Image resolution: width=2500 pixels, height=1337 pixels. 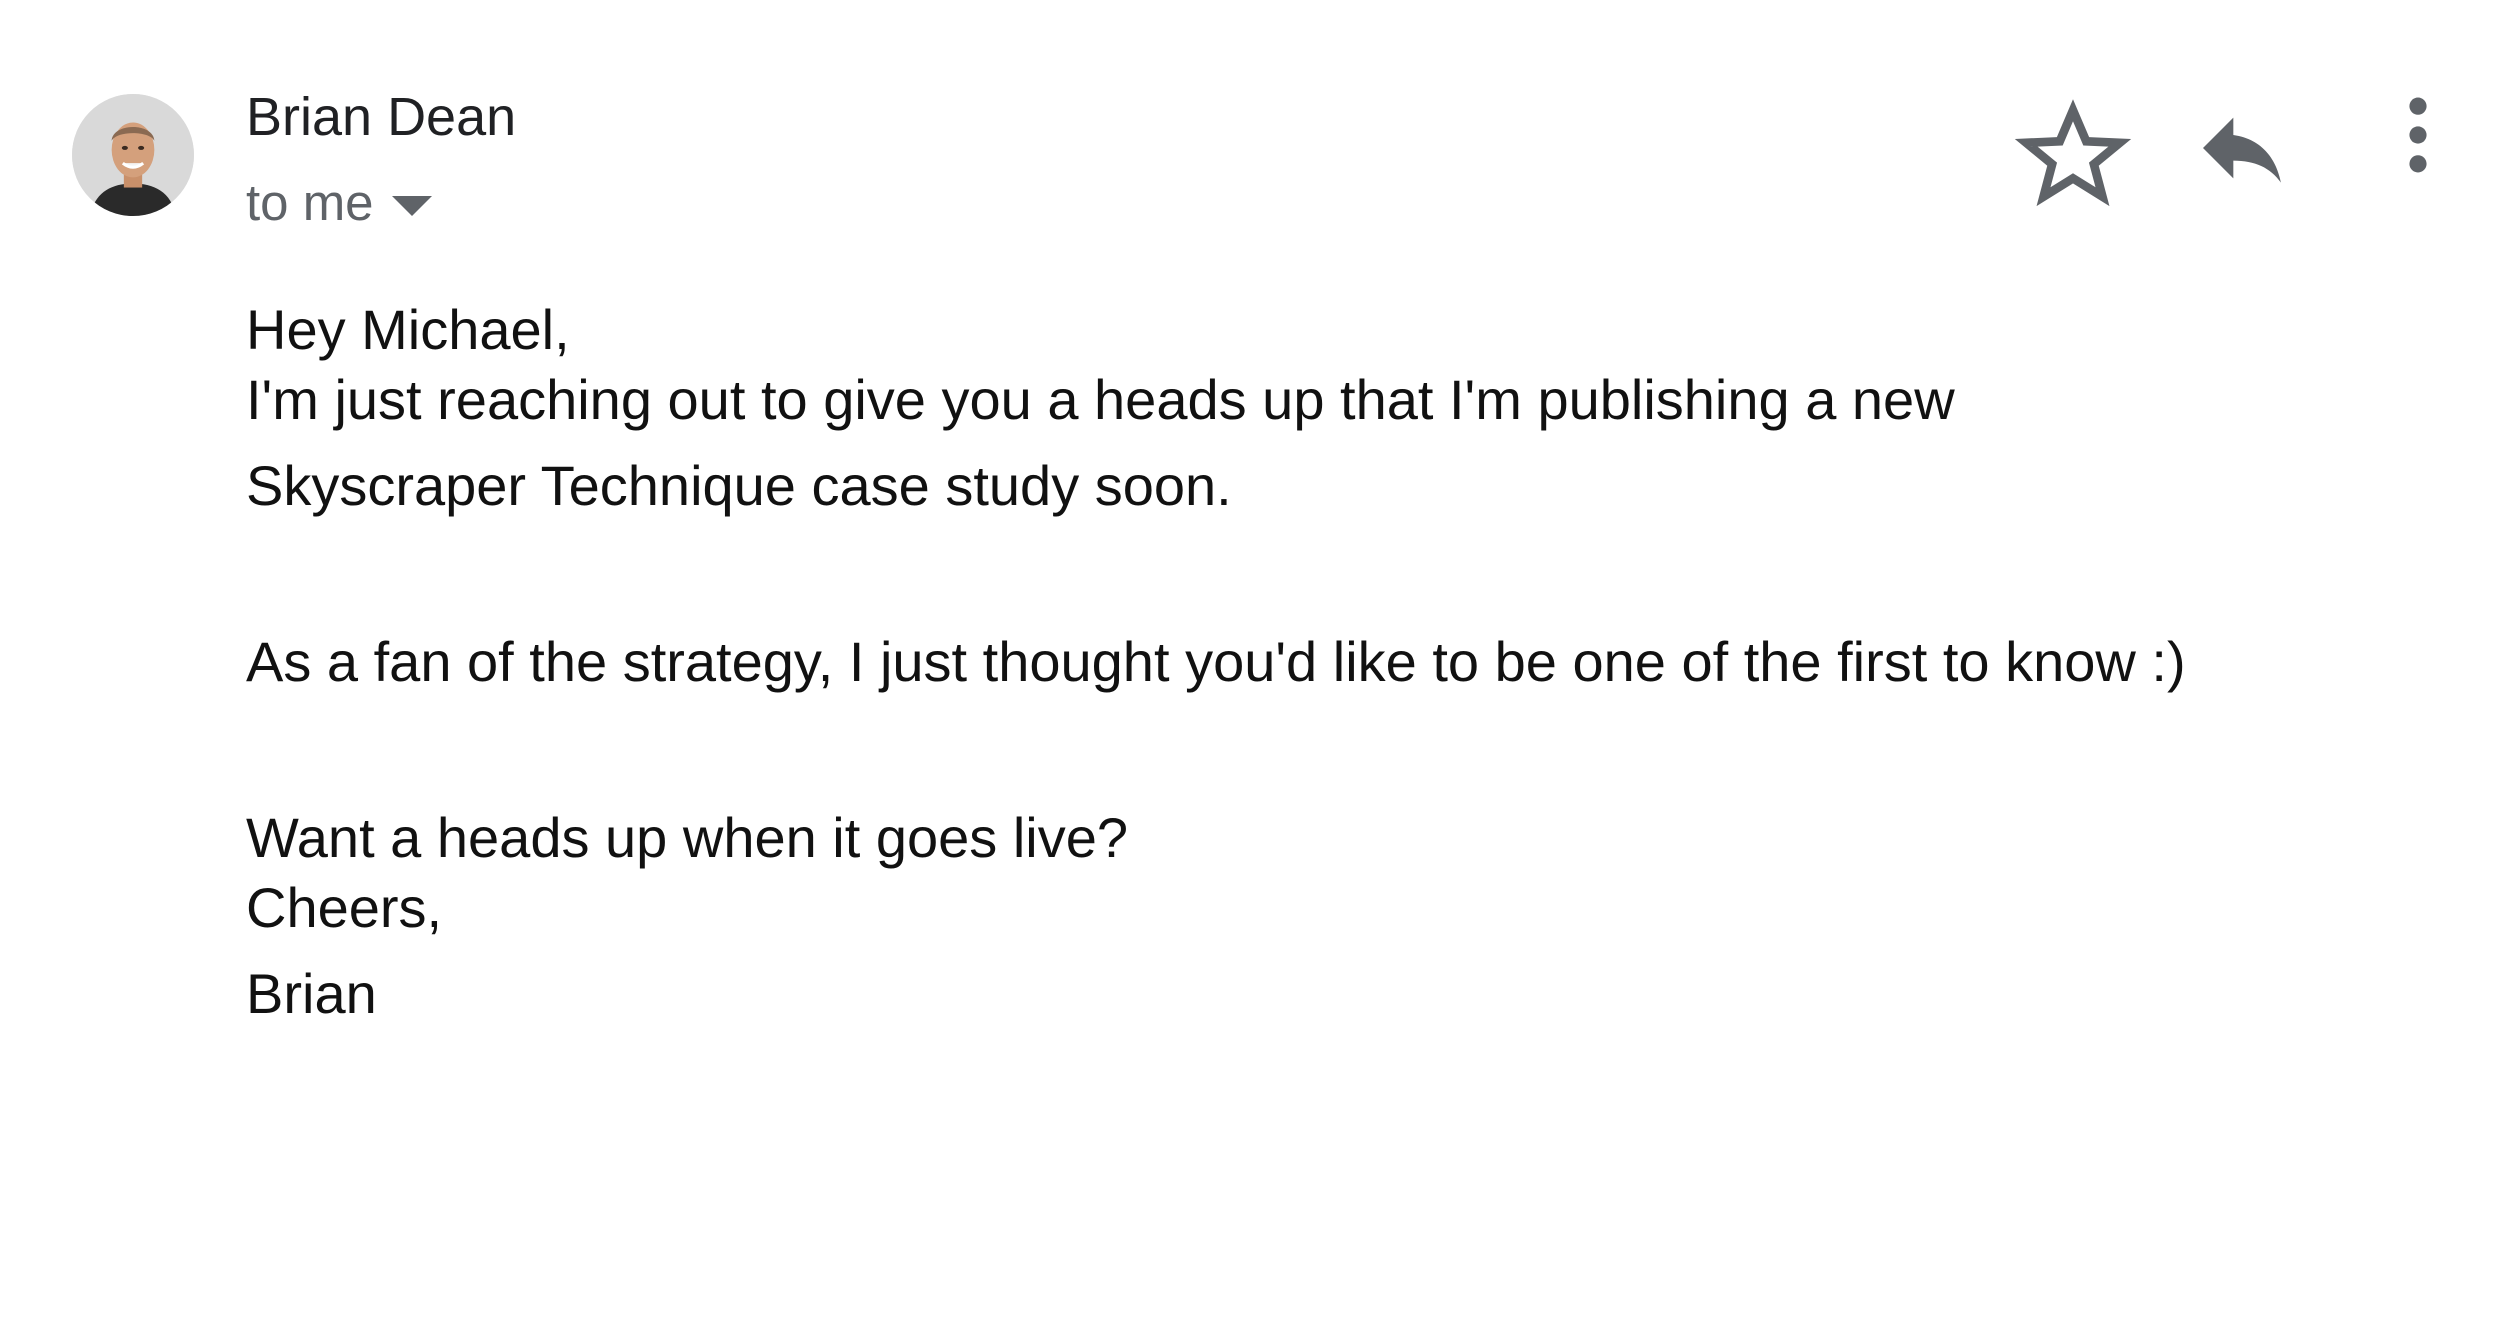 What do you see at coordinates (1346, 951) in the screenshot?
I see `signoff-block: Cheers, Brian` at bounding box center [1346, 951].